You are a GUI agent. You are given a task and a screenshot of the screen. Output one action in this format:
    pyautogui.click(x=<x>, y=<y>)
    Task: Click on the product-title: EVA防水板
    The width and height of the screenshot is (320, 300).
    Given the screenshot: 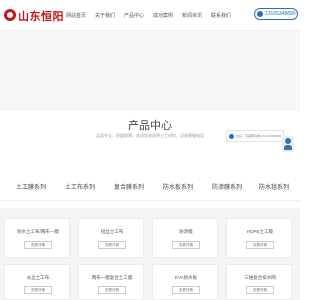 What is the action you would take?
    pyautogui.click(x=186, y=277)
    